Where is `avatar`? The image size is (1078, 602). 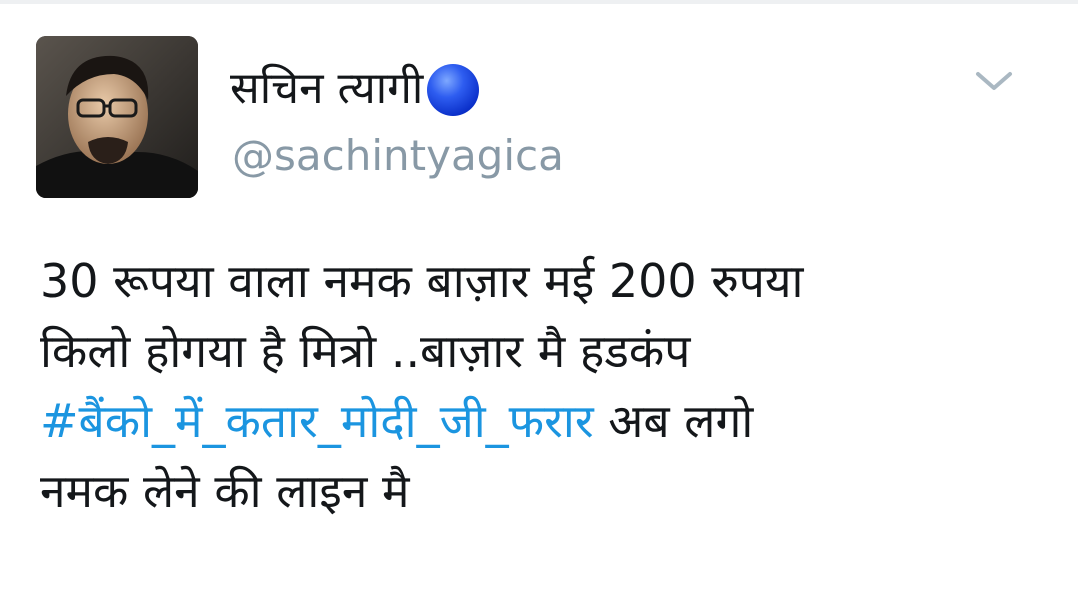
avatar is located at coordinates (117, 117).